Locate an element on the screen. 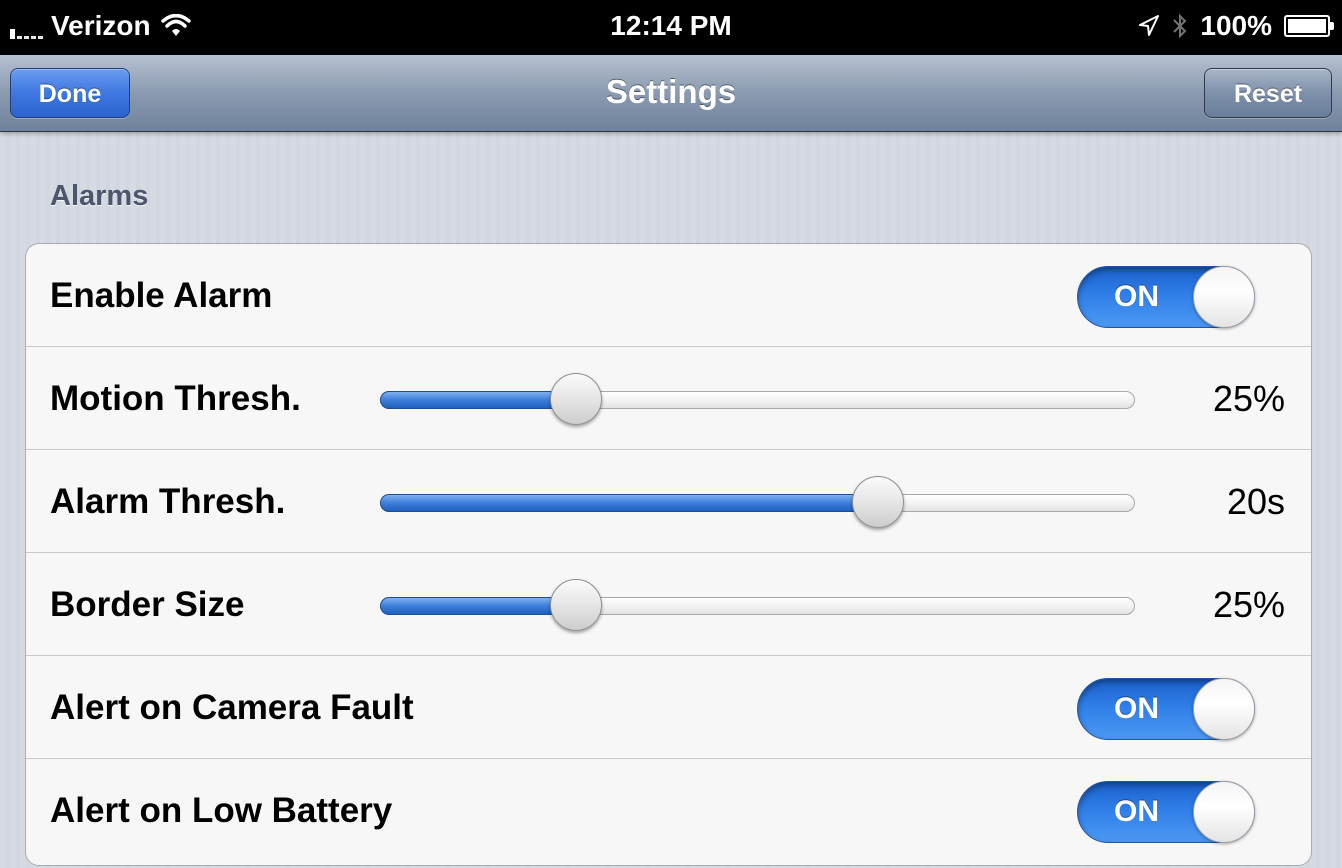 The image size is (1342, 868). battery-charging-icon is located at coordinates (1309, 26).